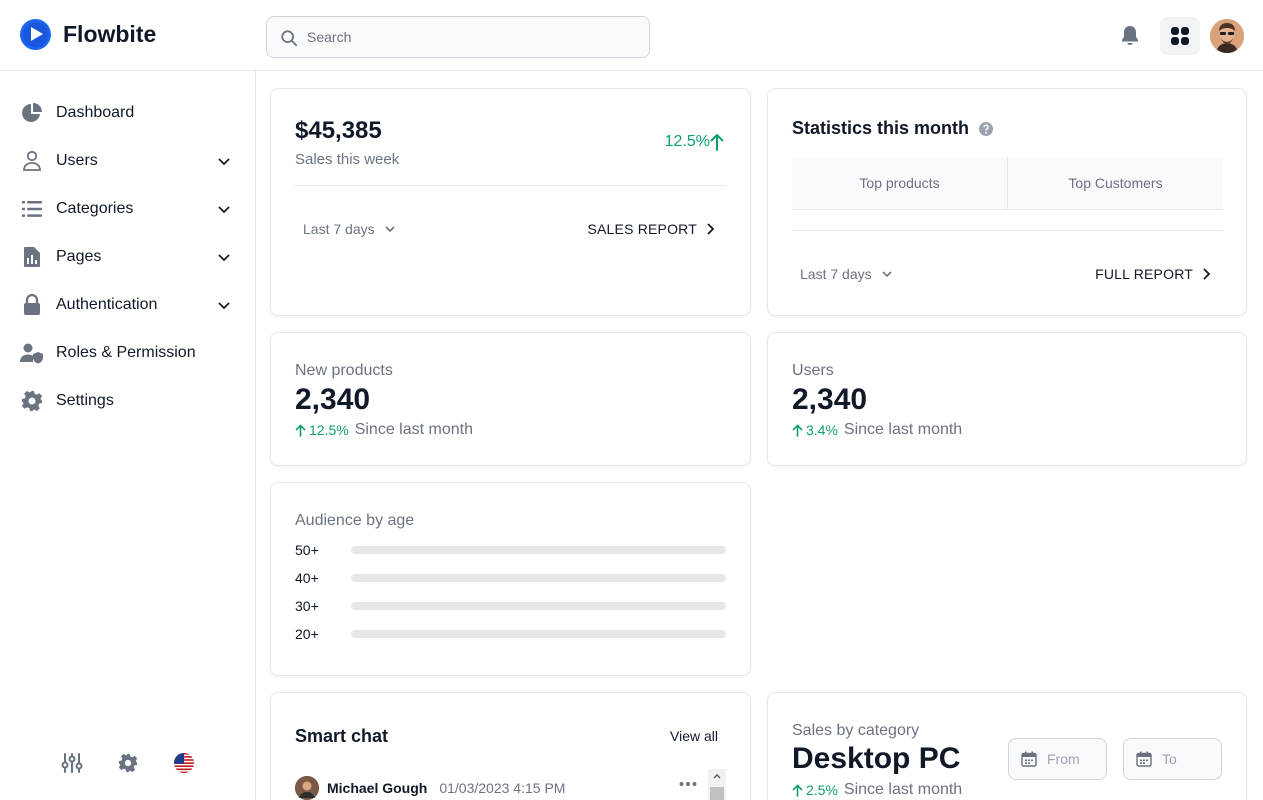  Describe the element at coordinates (717, 784) in the screenshot. I see `chat-scrollbar` at that location.